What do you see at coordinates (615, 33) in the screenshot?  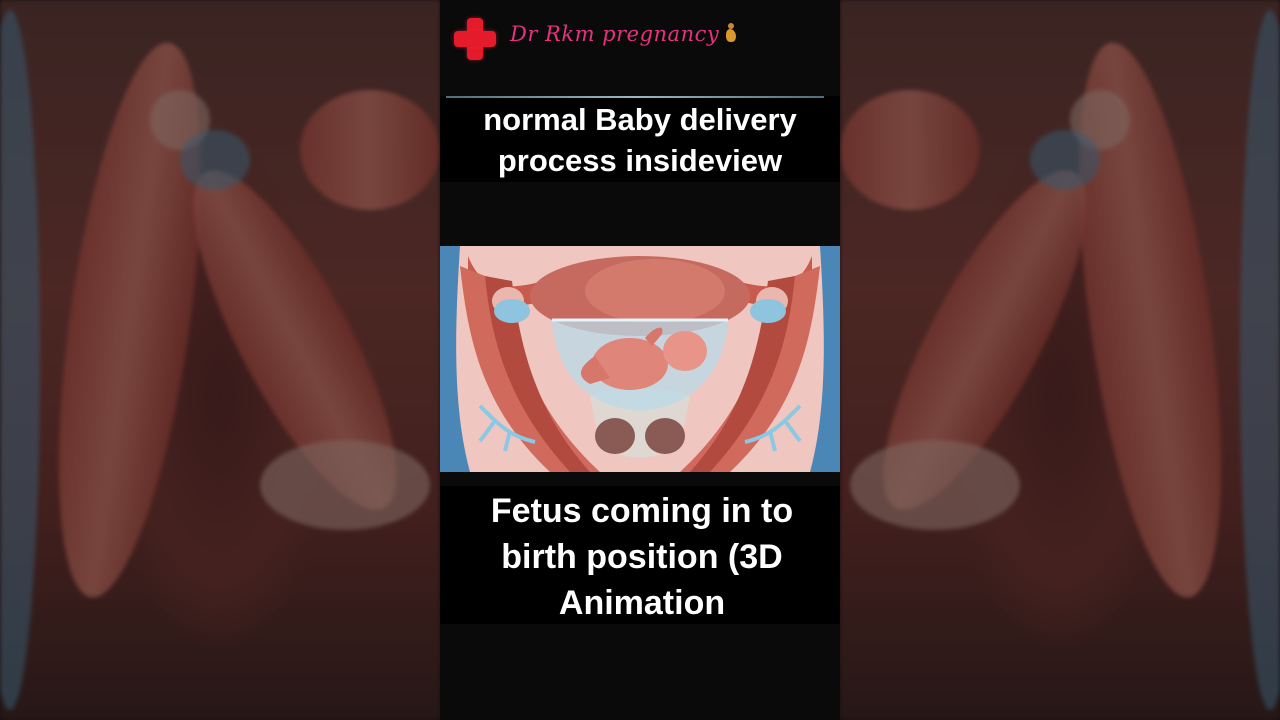 I see `channel-name: Dr Rkm pregnancy` at bounding box center [615, 33].